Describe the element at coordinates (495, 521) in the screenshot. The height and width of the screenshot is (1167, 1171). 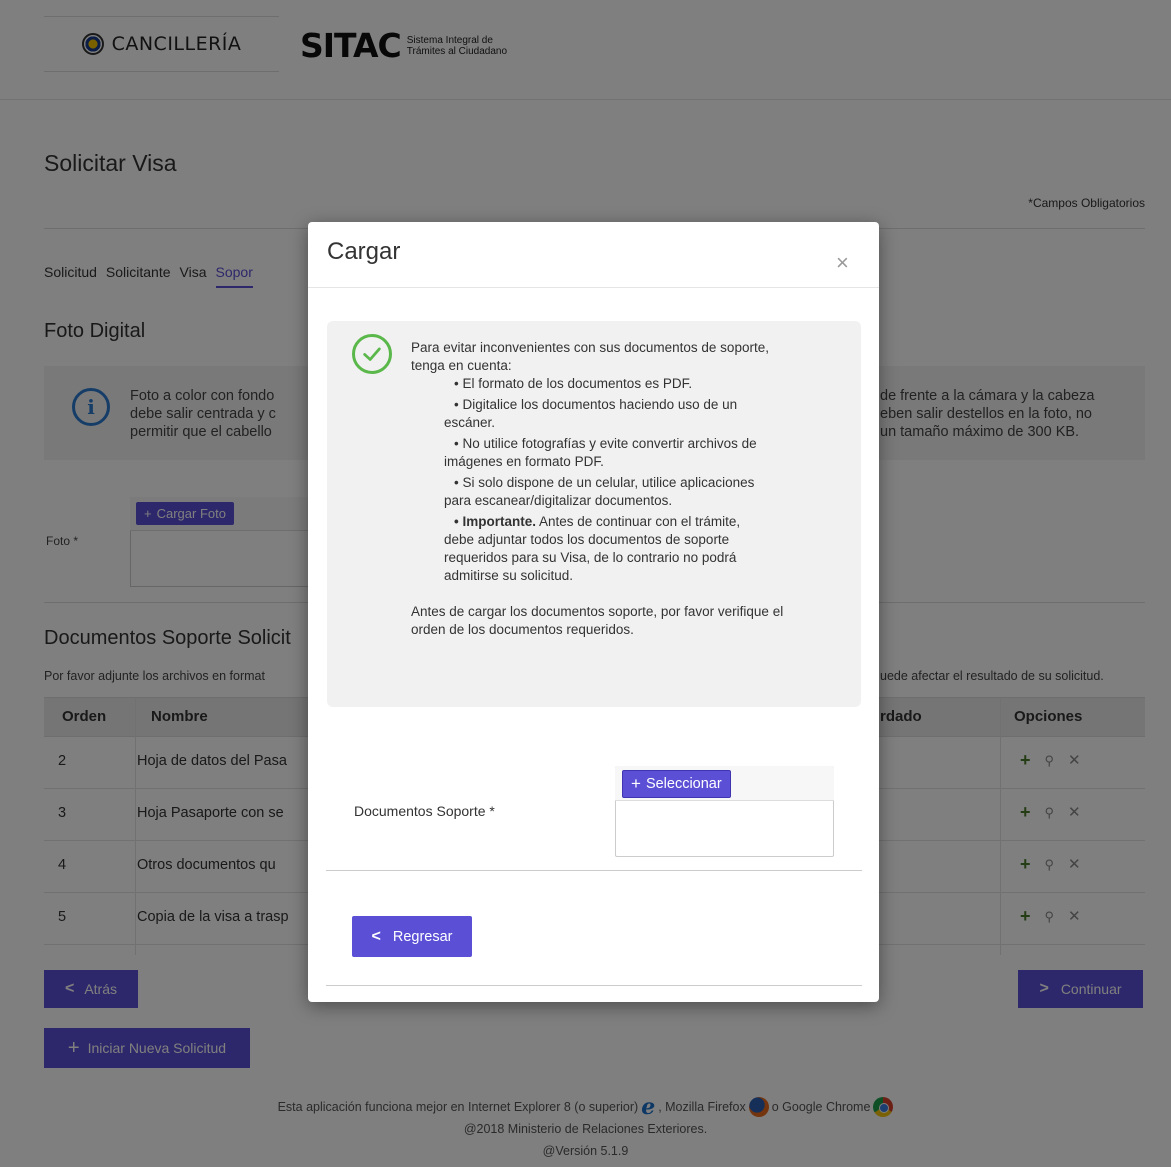
I see `important-label: • Importante.` at that location.